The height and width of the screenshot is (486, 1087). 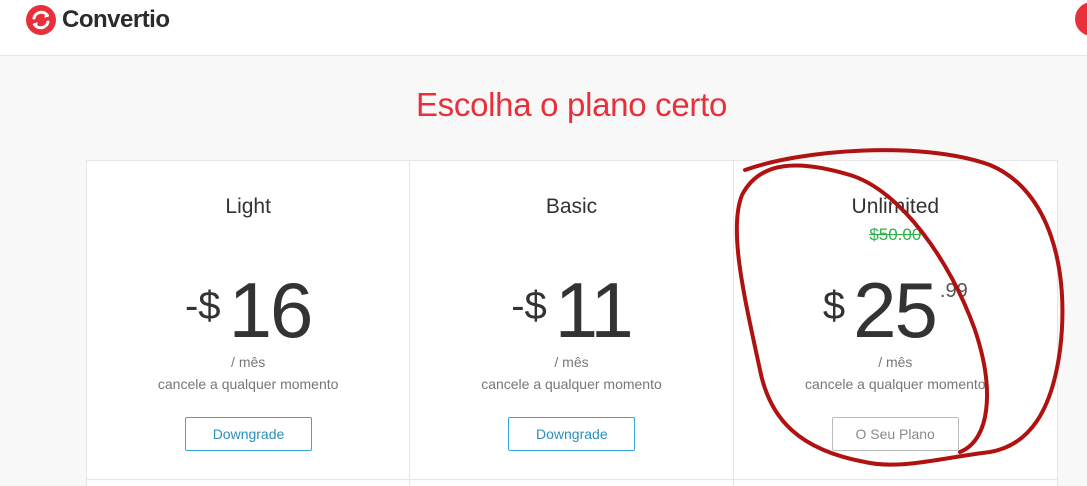 What do you see at coordinates (571, 206) in the screenshot?
I see `plan-name: Basic` at bounding box center [571, 206].